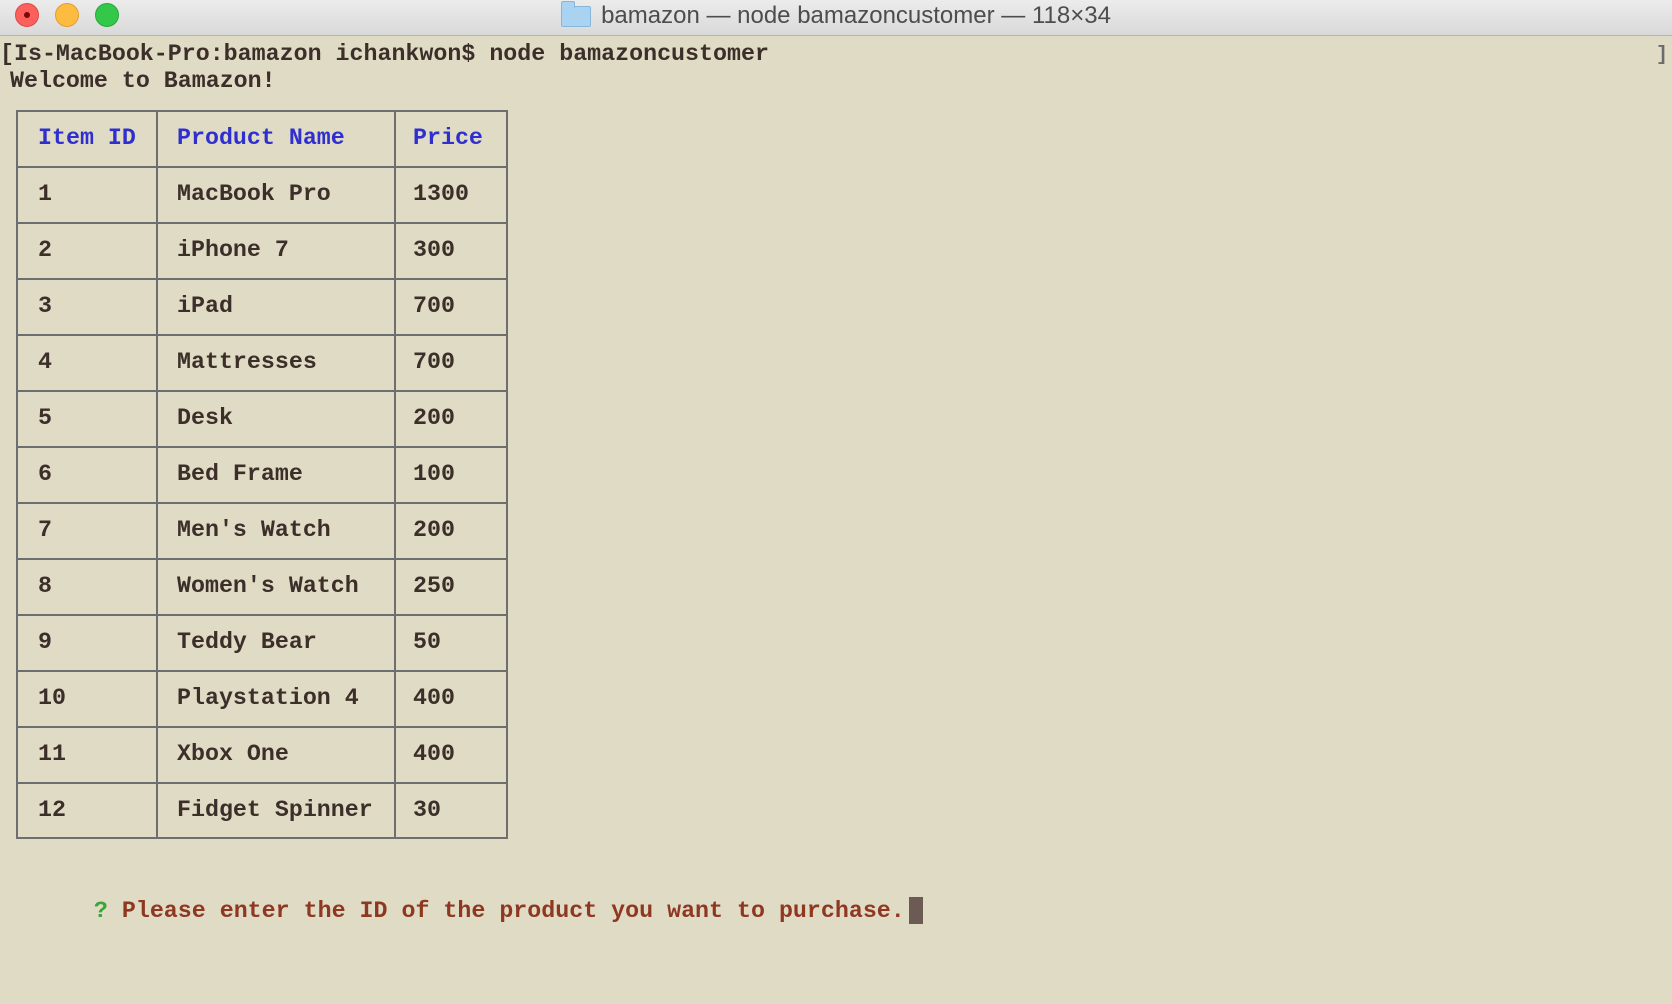 This screenshot has height=1004, width=1672. I want to click on table-cell: Teddy Bear, so click(247, 642).